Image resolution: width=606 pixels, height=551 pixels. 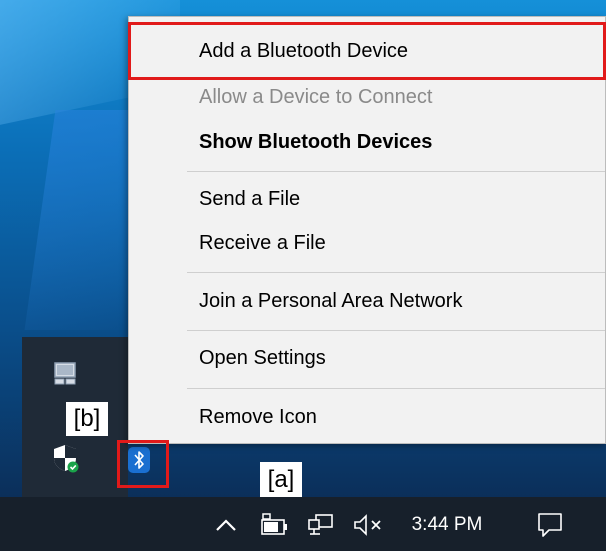 I want to click on menu-item-send-file: Send a File, so click(x=367, y=199).